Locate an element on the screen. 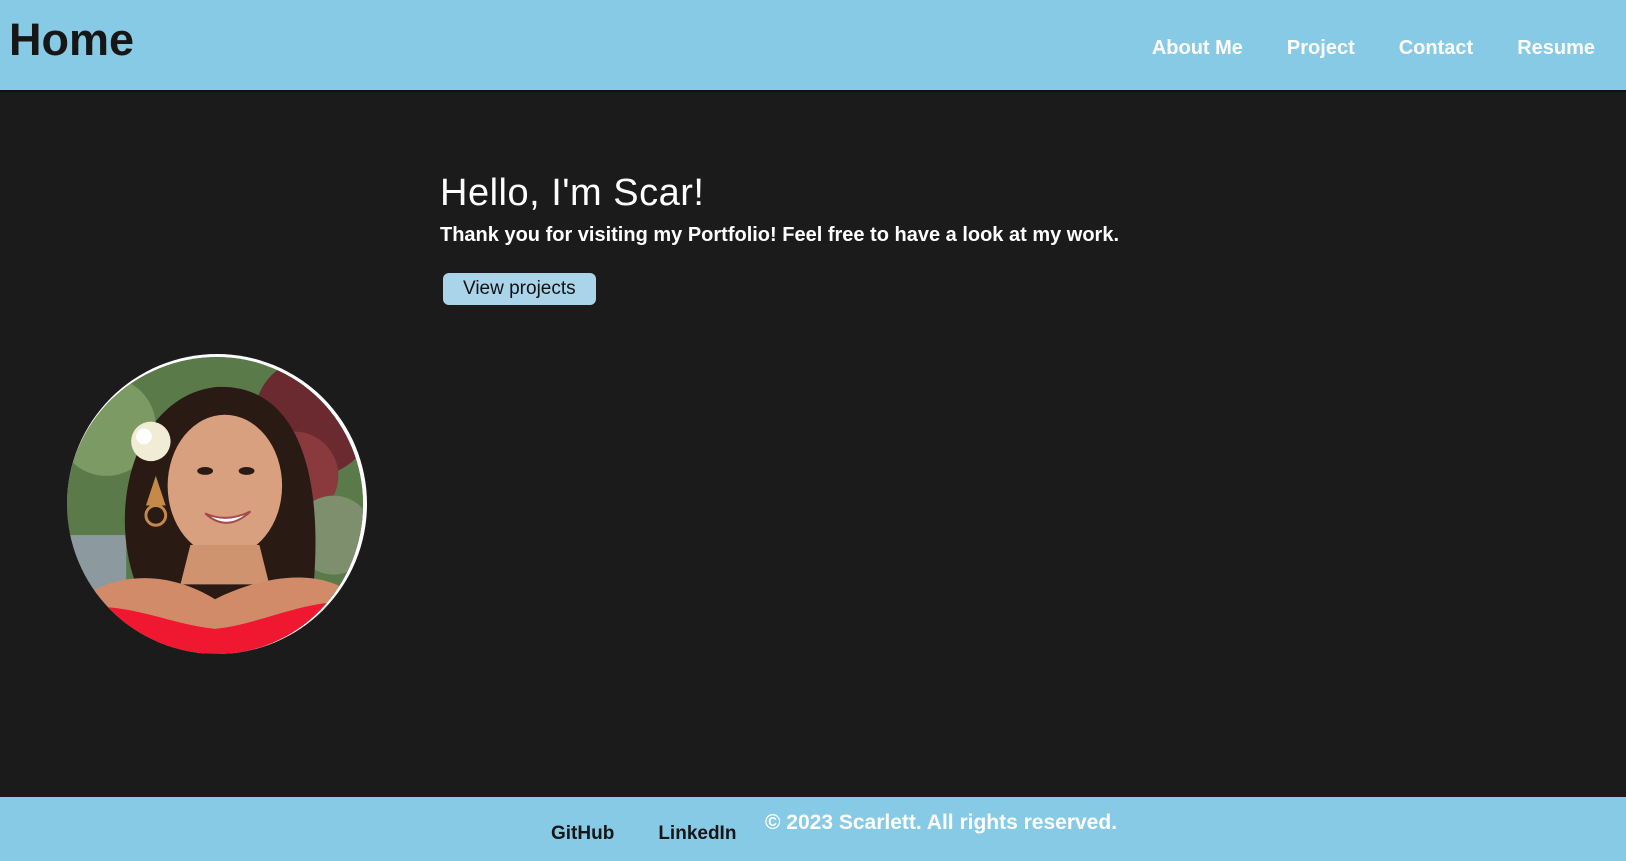 The height and width of the screenshot is (861, 1626). nav-link-contact: Contact is located at coordinates (1436, 48).